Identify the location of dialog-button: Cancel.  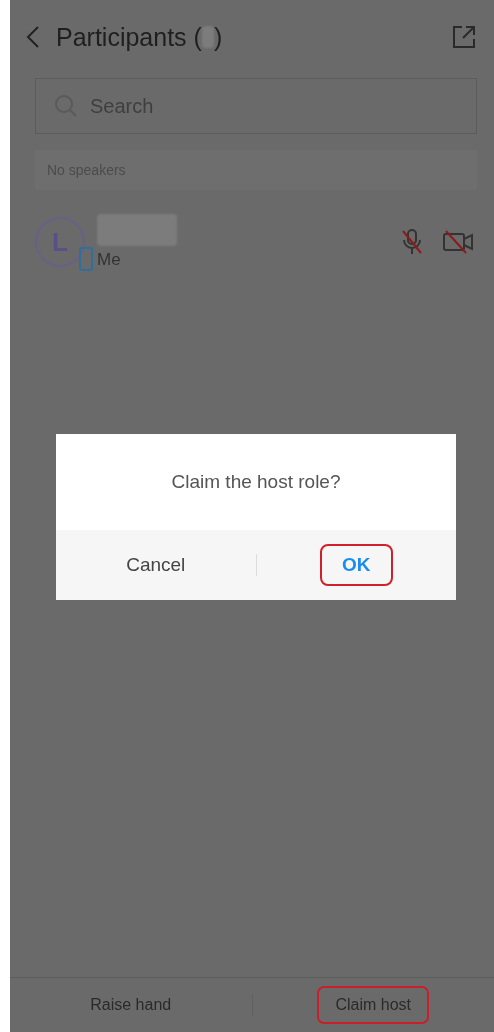
(156, 565).